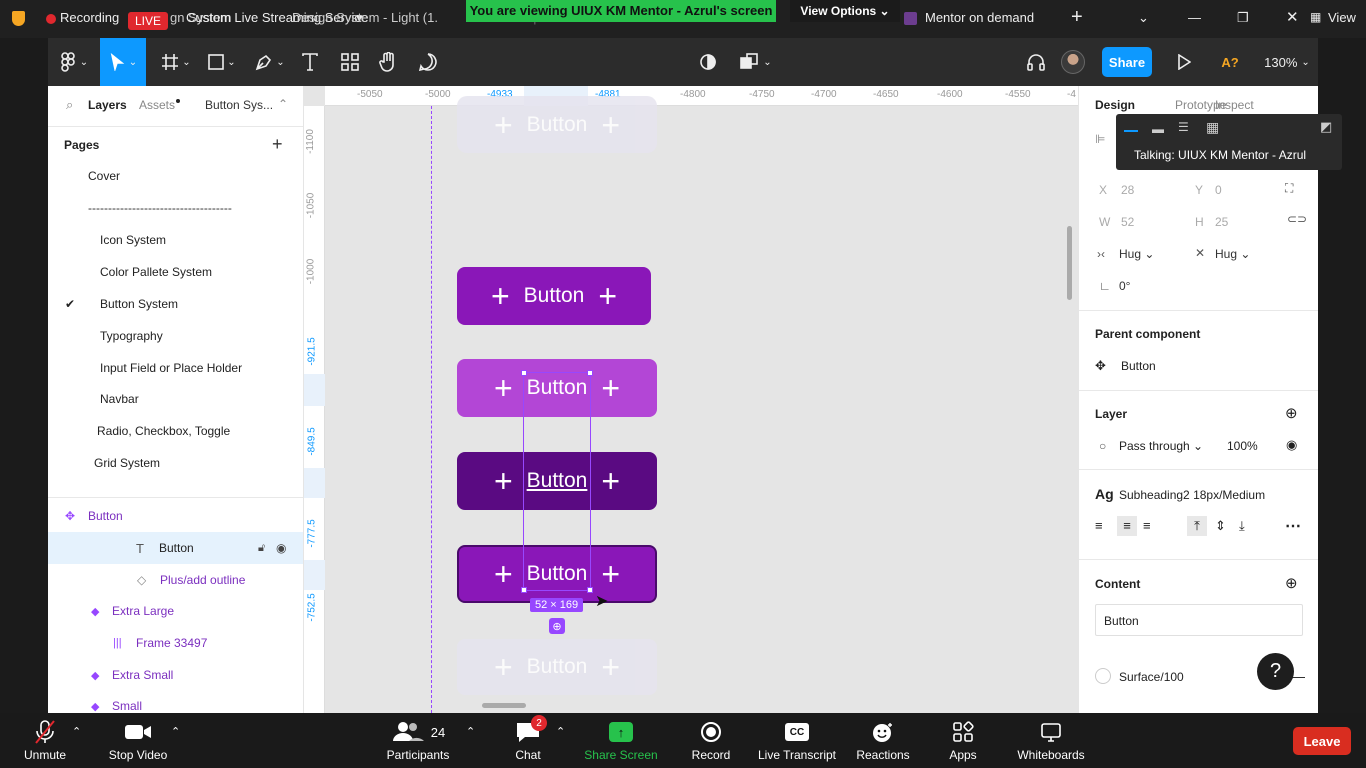  Describe the element at coordinates (283, 104) in the screenshot. I see `chevron-up-icon: ⌃` at that location.